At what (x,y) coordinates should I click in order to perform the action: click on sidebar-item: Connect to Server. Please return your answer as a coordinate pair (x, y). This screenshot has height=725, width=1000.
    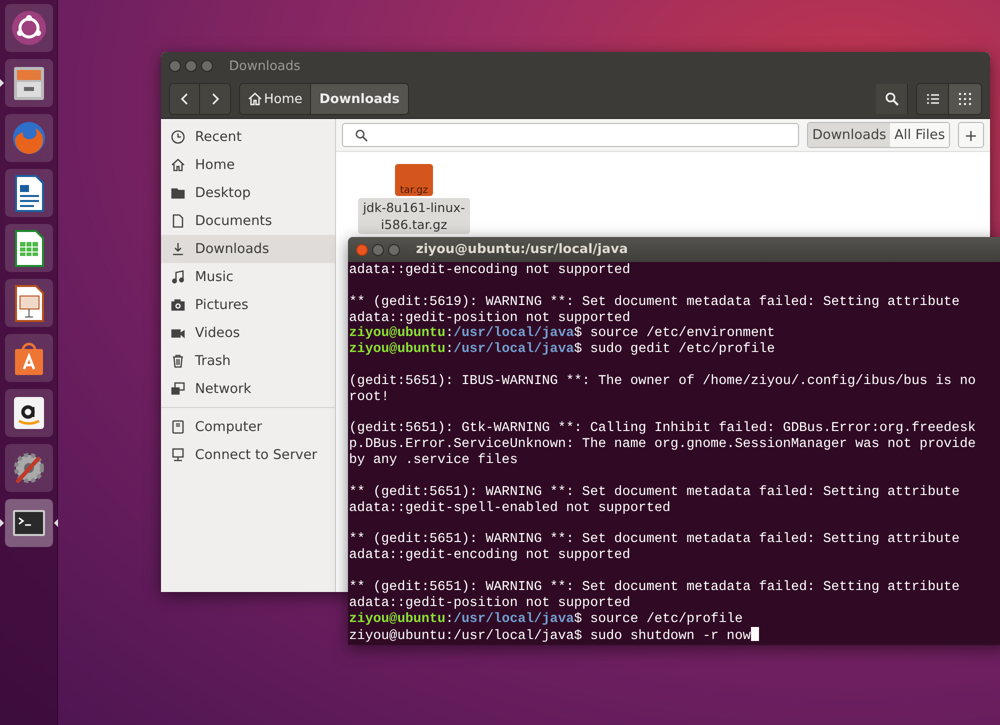
    Looking at the image, I should click on (248, 455).